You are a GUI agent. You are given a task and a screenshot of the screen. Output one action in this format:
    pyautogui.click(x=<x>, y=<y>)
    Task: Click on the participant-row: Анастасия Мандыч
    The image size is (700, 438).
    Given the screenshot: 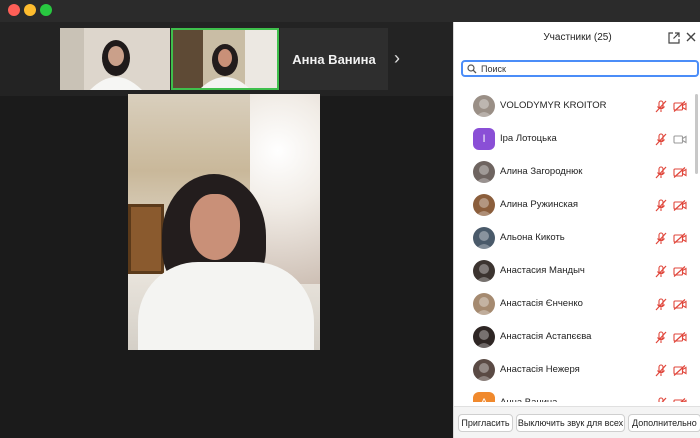 What is the action you would take?
    pyautogui.click(x=577, y=271)
    